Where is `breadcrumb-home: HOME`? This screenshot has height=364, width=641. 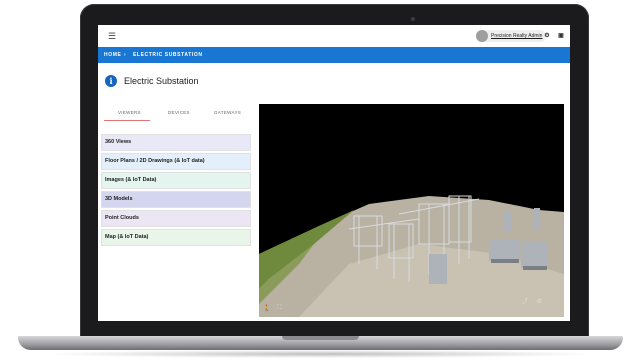
breadcrumb-home: HOME is located at coordinates (112, 55).